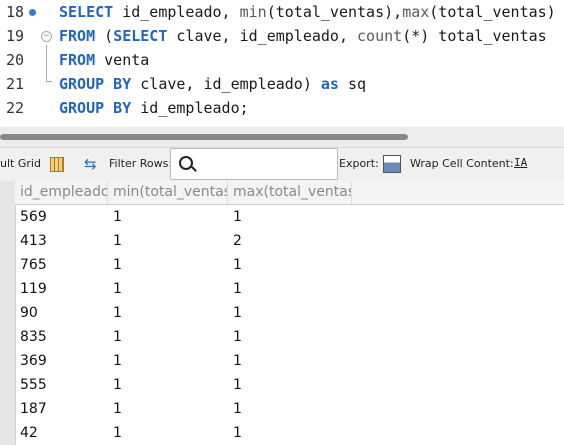 This screenshot has height=445, width=564. I want to click on table-cell: 569, so click(31, 217).